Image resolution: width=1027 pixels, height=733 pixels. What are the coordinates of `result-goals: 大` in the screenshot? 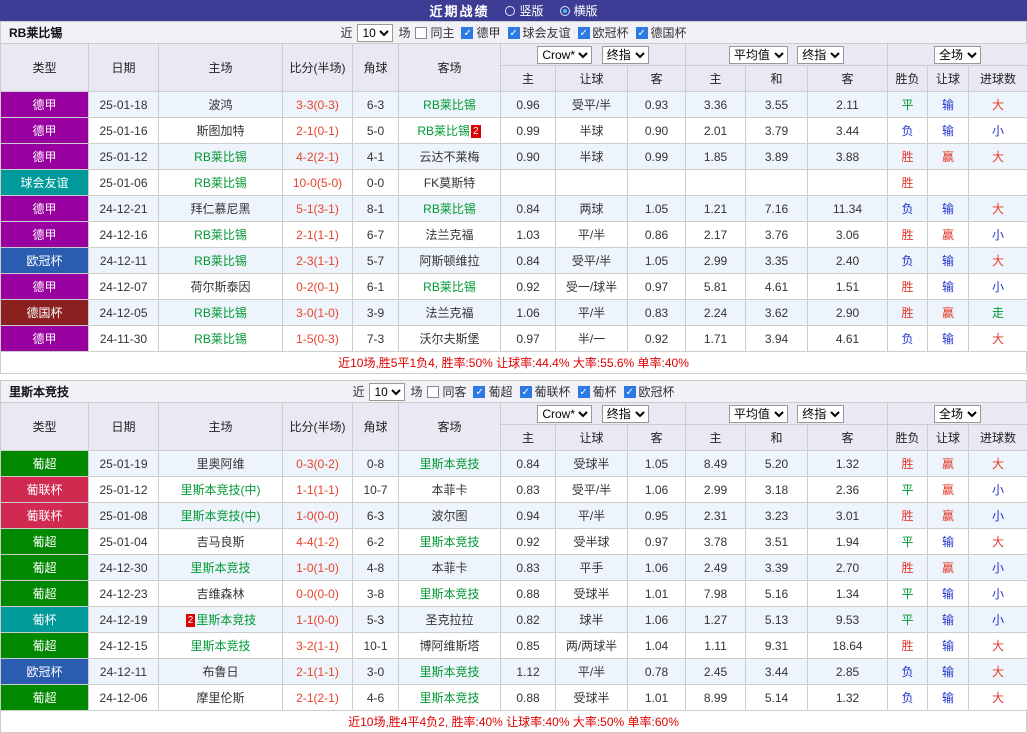 It's located at (998, 261).